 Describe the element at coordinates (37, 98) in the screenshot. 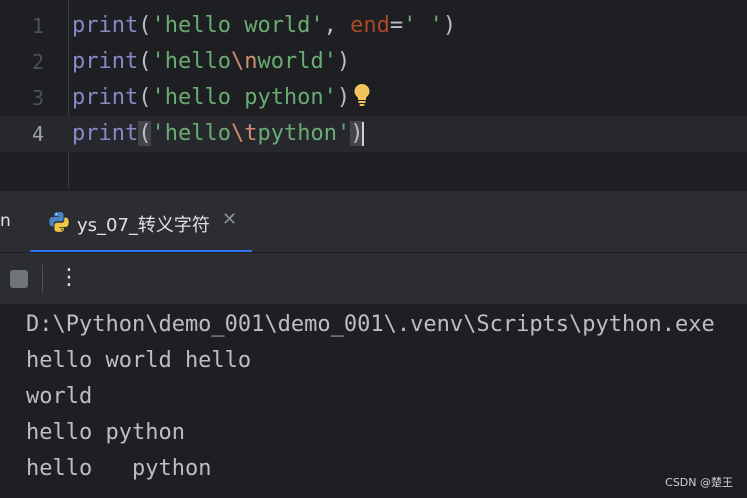

I see `line-number: 3` at that location.